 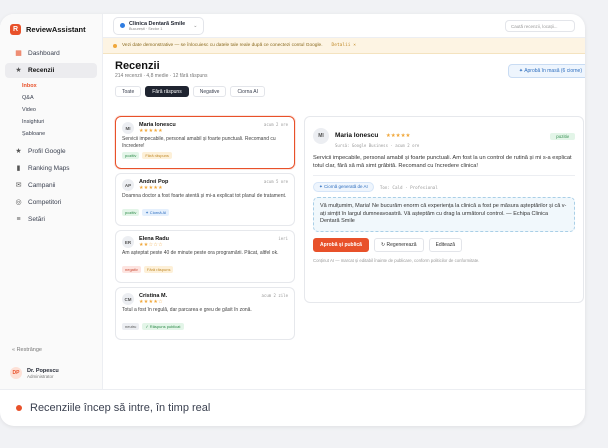 What do you see at coordinates (167, 91) in the screenshot?
I see `tab-fara-raspuns: Fără răspuns` at bounding box center [167, 91].